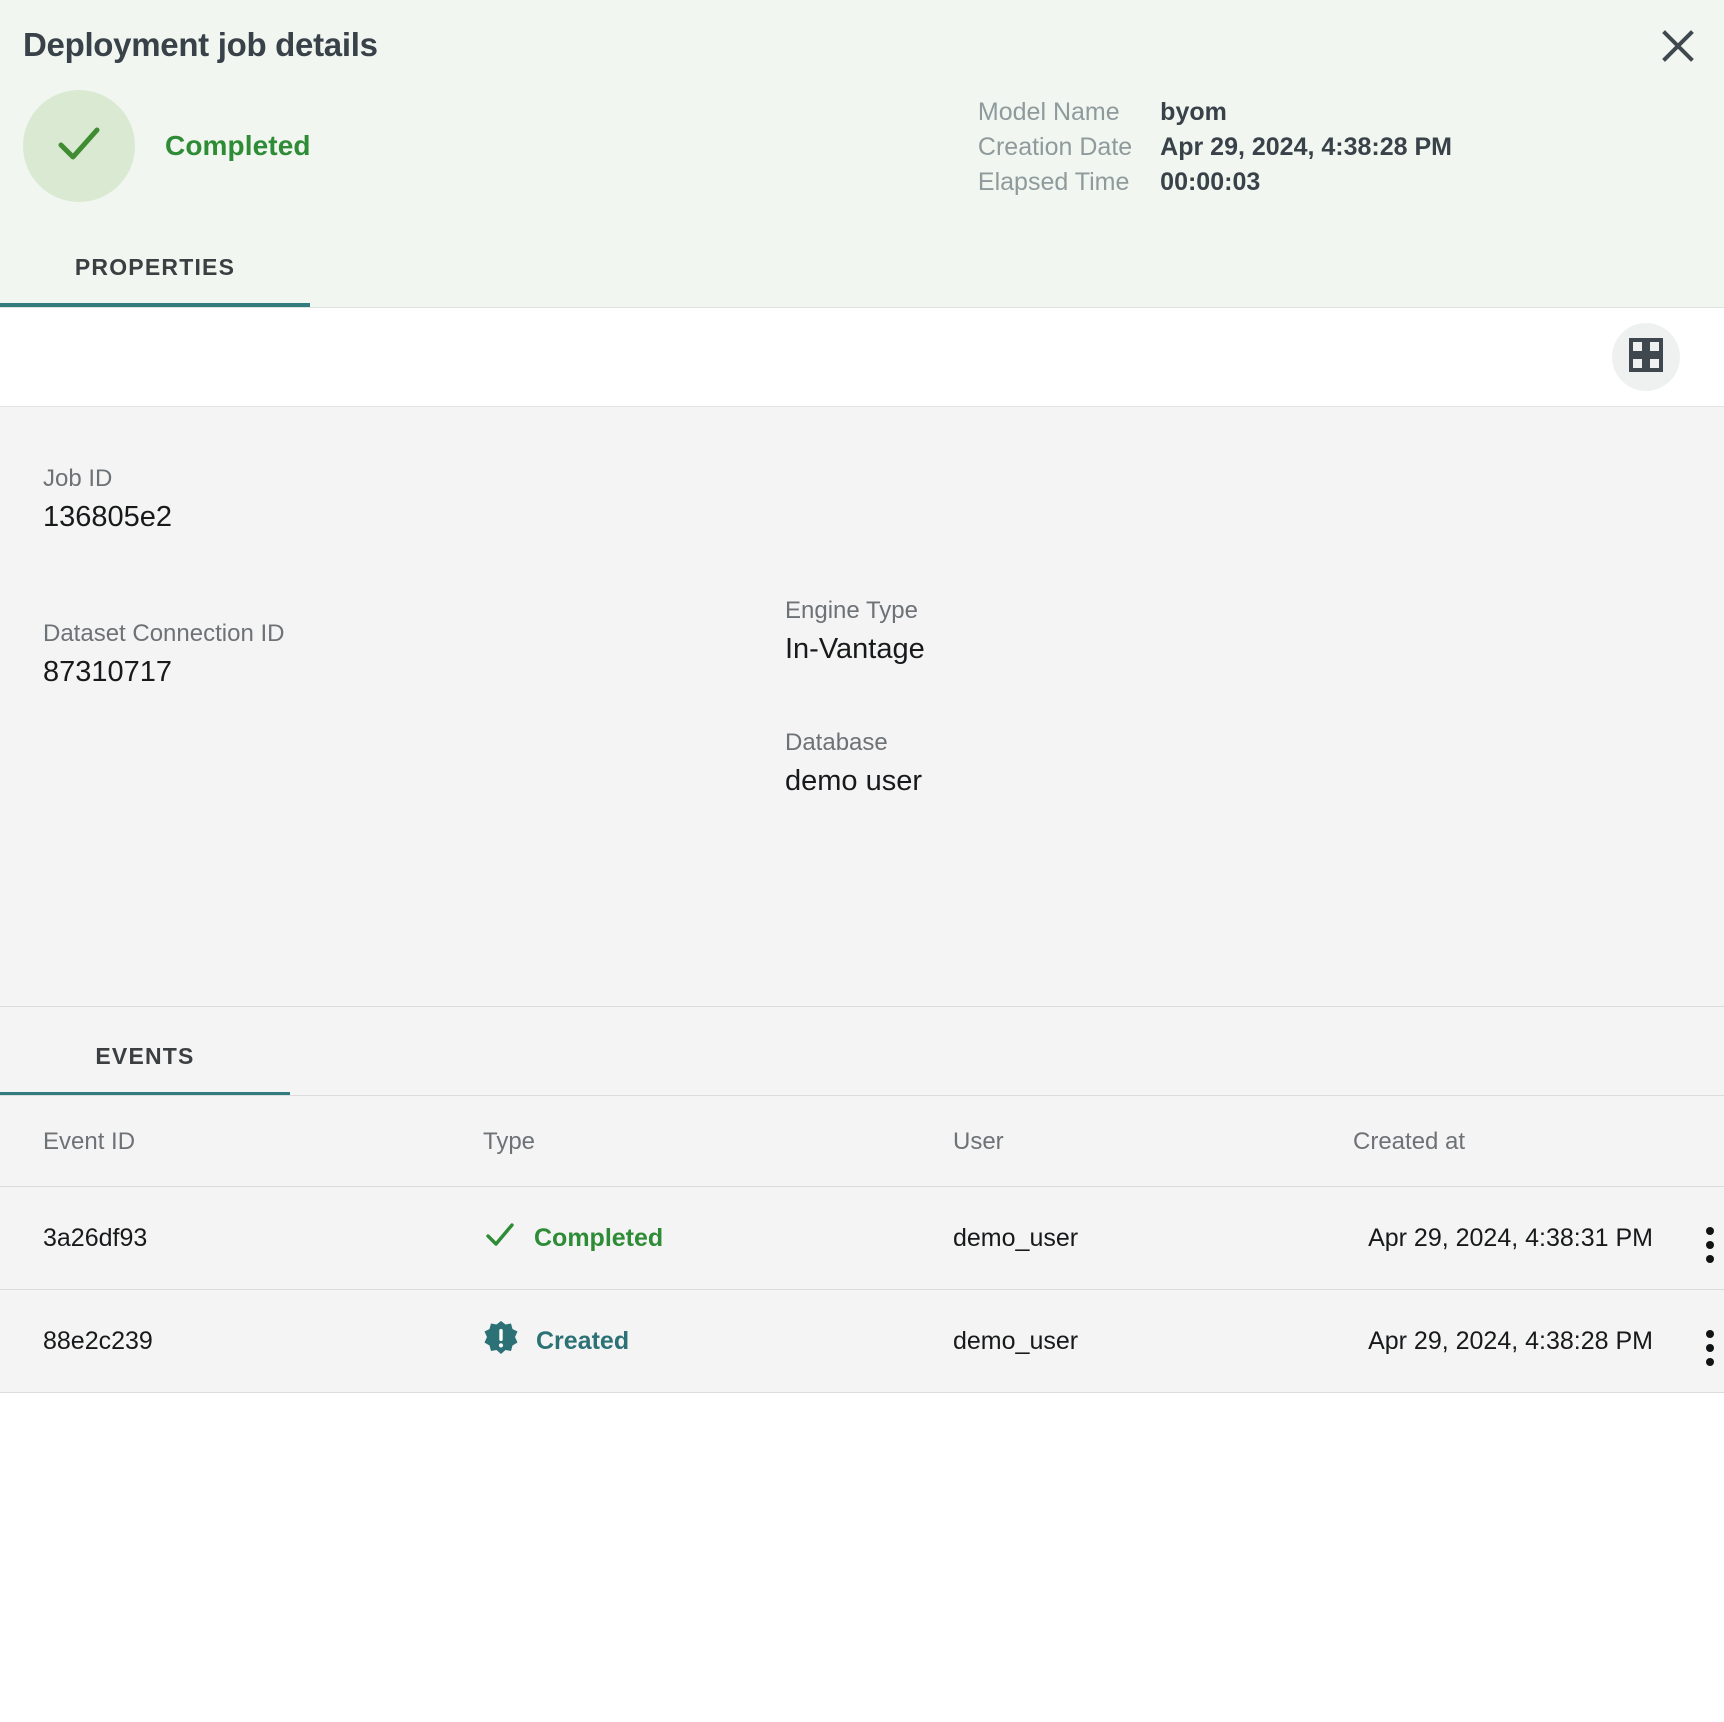 This screenshot has height=1722, width=1724. What do you see at coordinates (1503, 1238) in the screenshot?
I see `cell-created-at: Apr 29, 2024, 4:38:31 PM` at bounding box center [1503, 1238].